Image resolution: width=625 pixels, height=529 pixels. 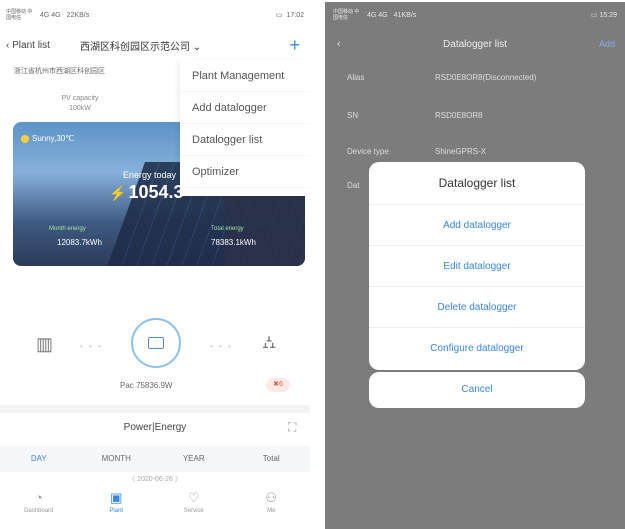 I want to click on inverter-icon, so click(x=156, y=343).